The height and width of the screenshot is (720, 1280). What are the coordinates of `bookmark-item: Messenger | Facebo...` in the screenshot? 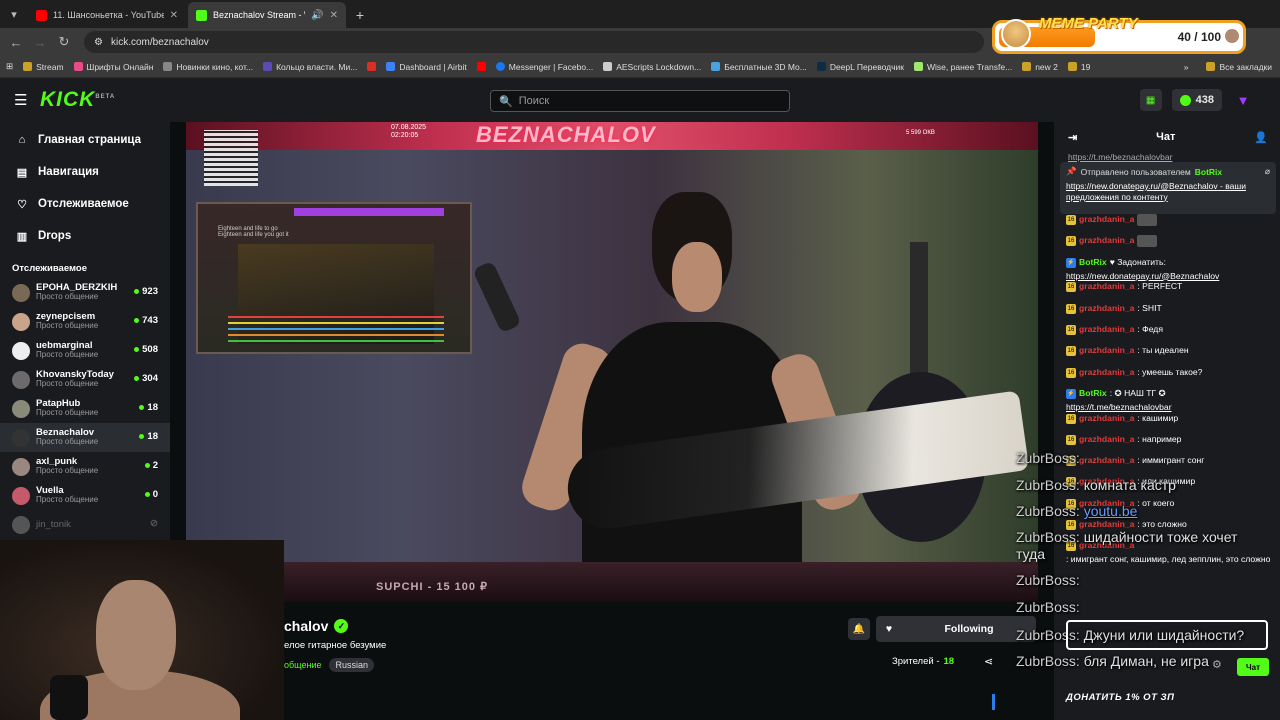 It's located at (544, 67).